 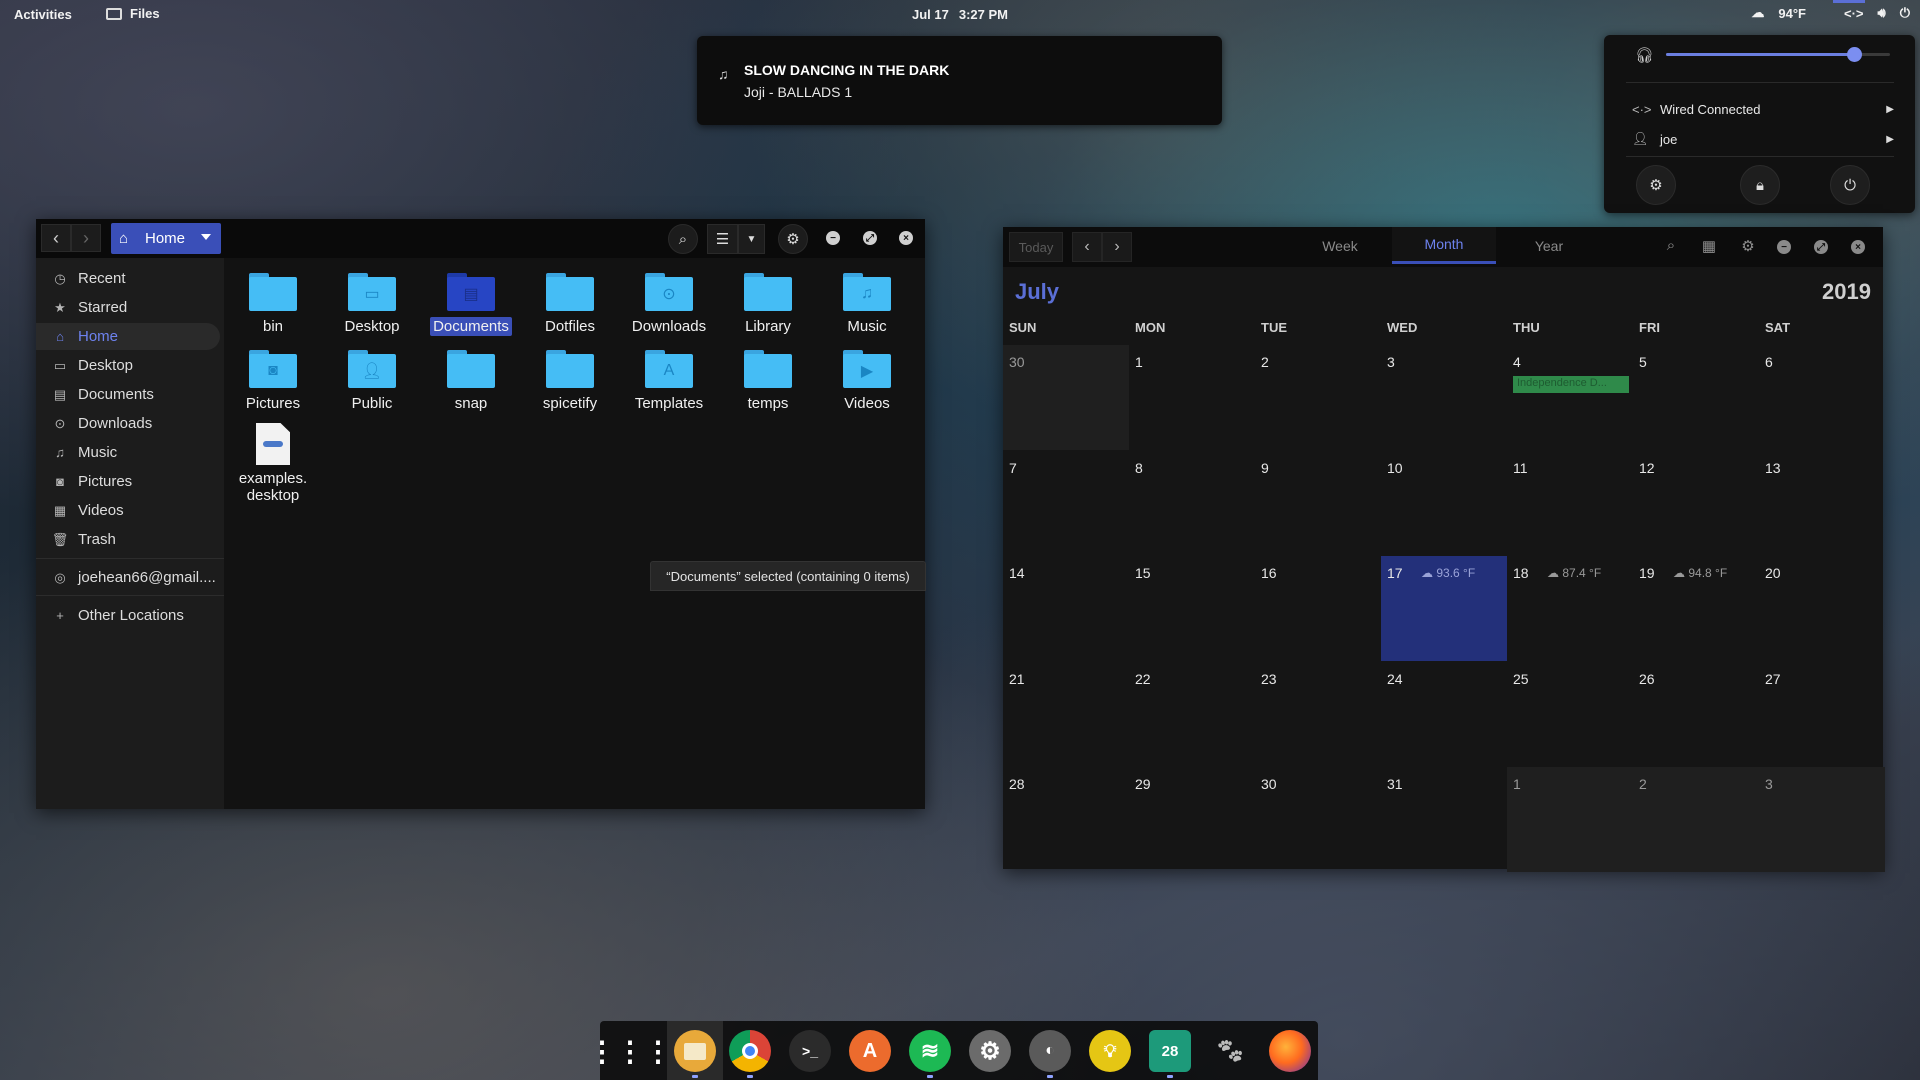 What do you see at coordinates (870, 1051) in the screenshot?
I see `software-center-icon: A` at bounding box center [870, 1051].